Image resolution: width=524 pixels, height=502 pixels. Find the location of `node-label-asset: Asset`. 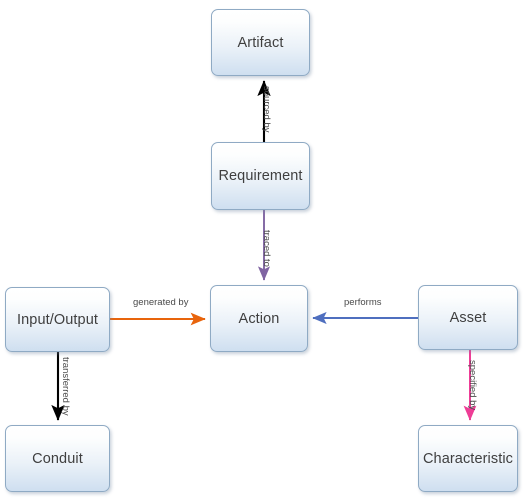

node-label-asset: Asset is located at coordinates (468, 317).